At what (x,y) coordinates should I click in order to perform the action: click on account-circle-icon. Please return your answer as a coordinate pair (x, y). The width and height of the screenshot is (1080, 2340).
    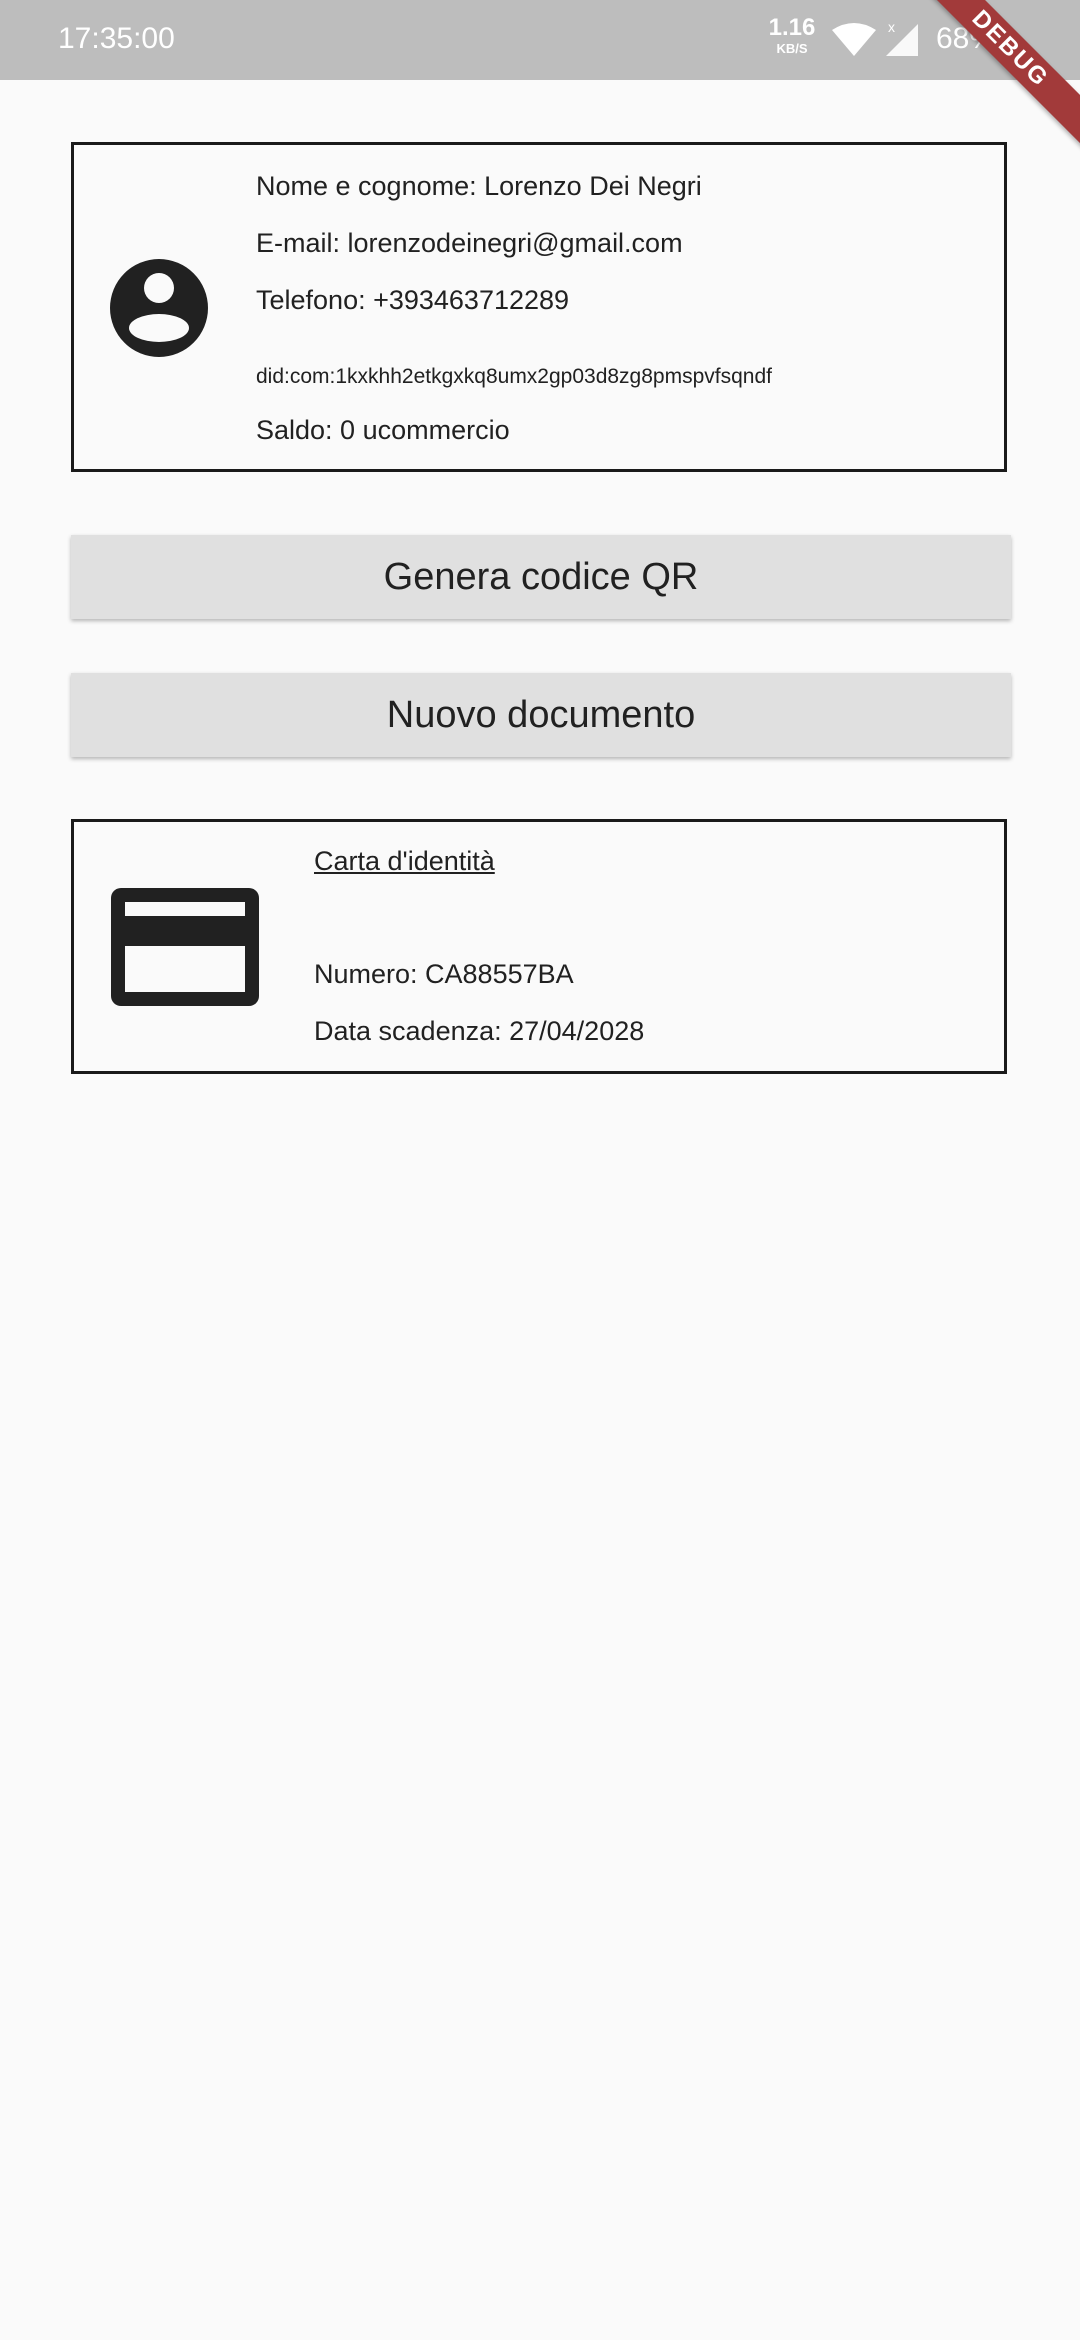
    Looking at the image, I should click on (159, 308).